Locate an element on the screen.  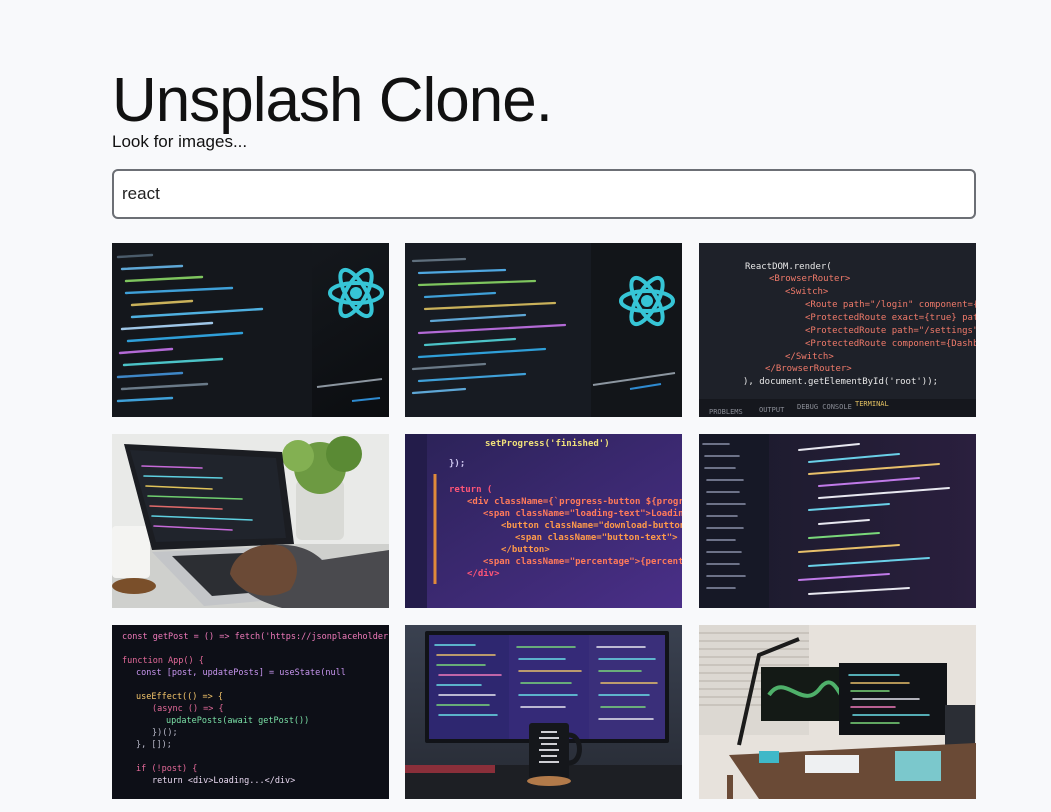
code-text: ReactDOM.render( is located at coordinates (788, 267).